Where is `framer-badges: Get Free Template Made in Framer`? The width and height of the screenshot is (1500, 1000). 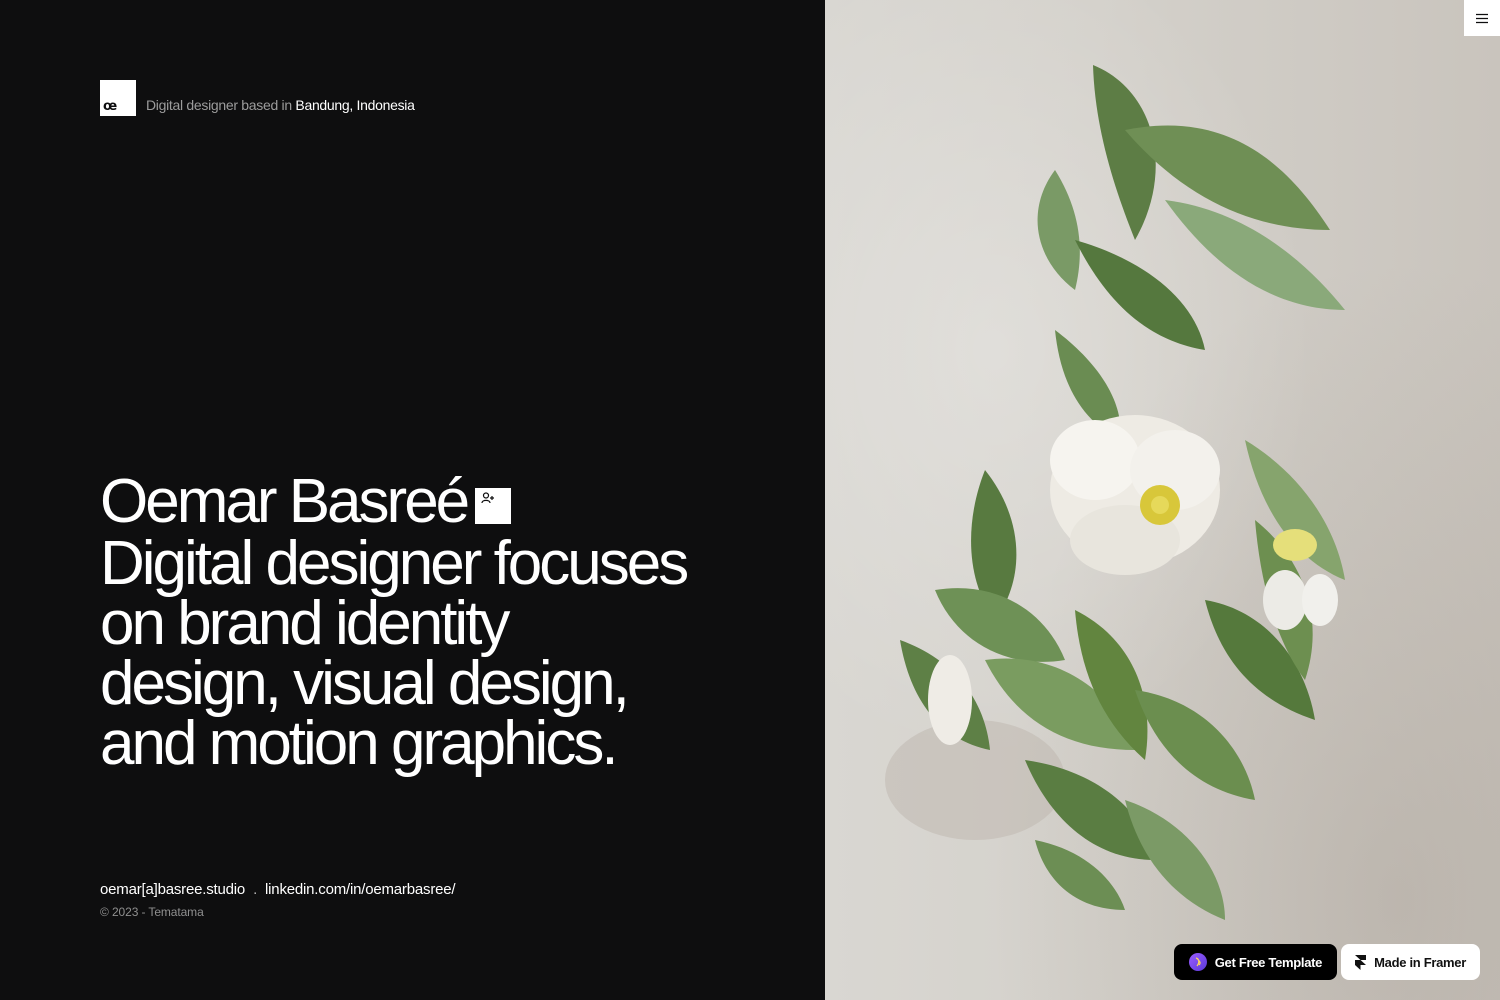 framer-badges: Get Free Template Made in Framer is located at coordinates (1326, 962).